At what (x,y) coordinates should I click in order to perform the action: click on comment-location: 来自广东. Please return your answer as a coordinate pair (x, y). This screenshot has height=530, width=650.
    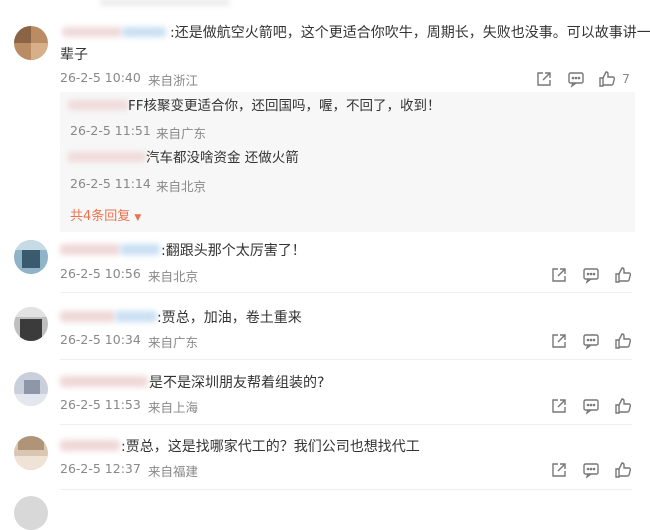
    Looking at the image, I should click on (173, 342).